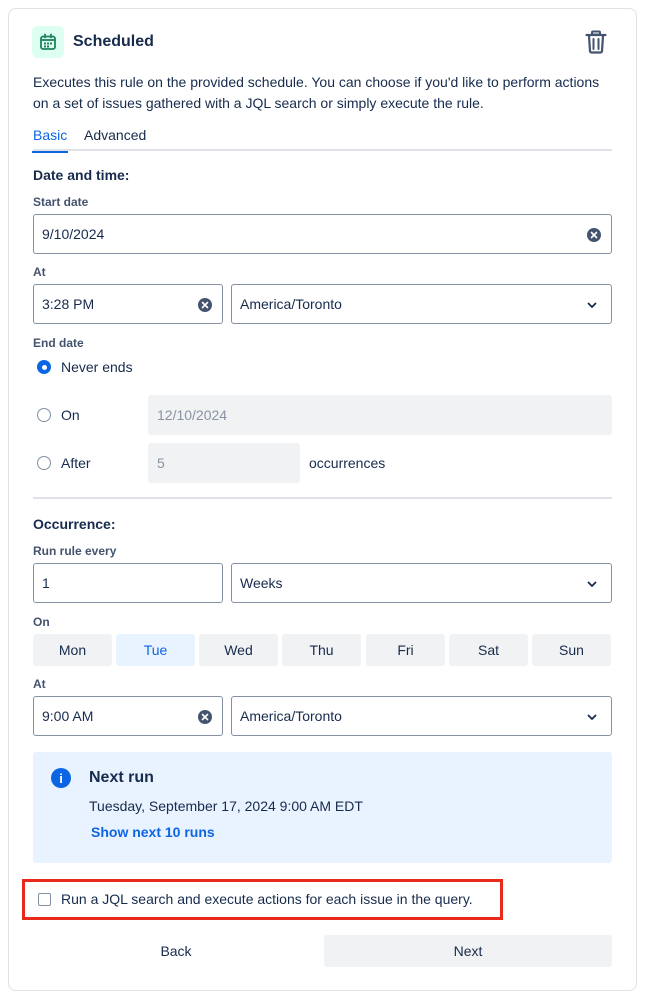 This screenshot has width=645, height=999. What do you see at coordinates (571, 650) in the screenshot?
I see `day-sun: Sun` at bounding box center [571, 650].